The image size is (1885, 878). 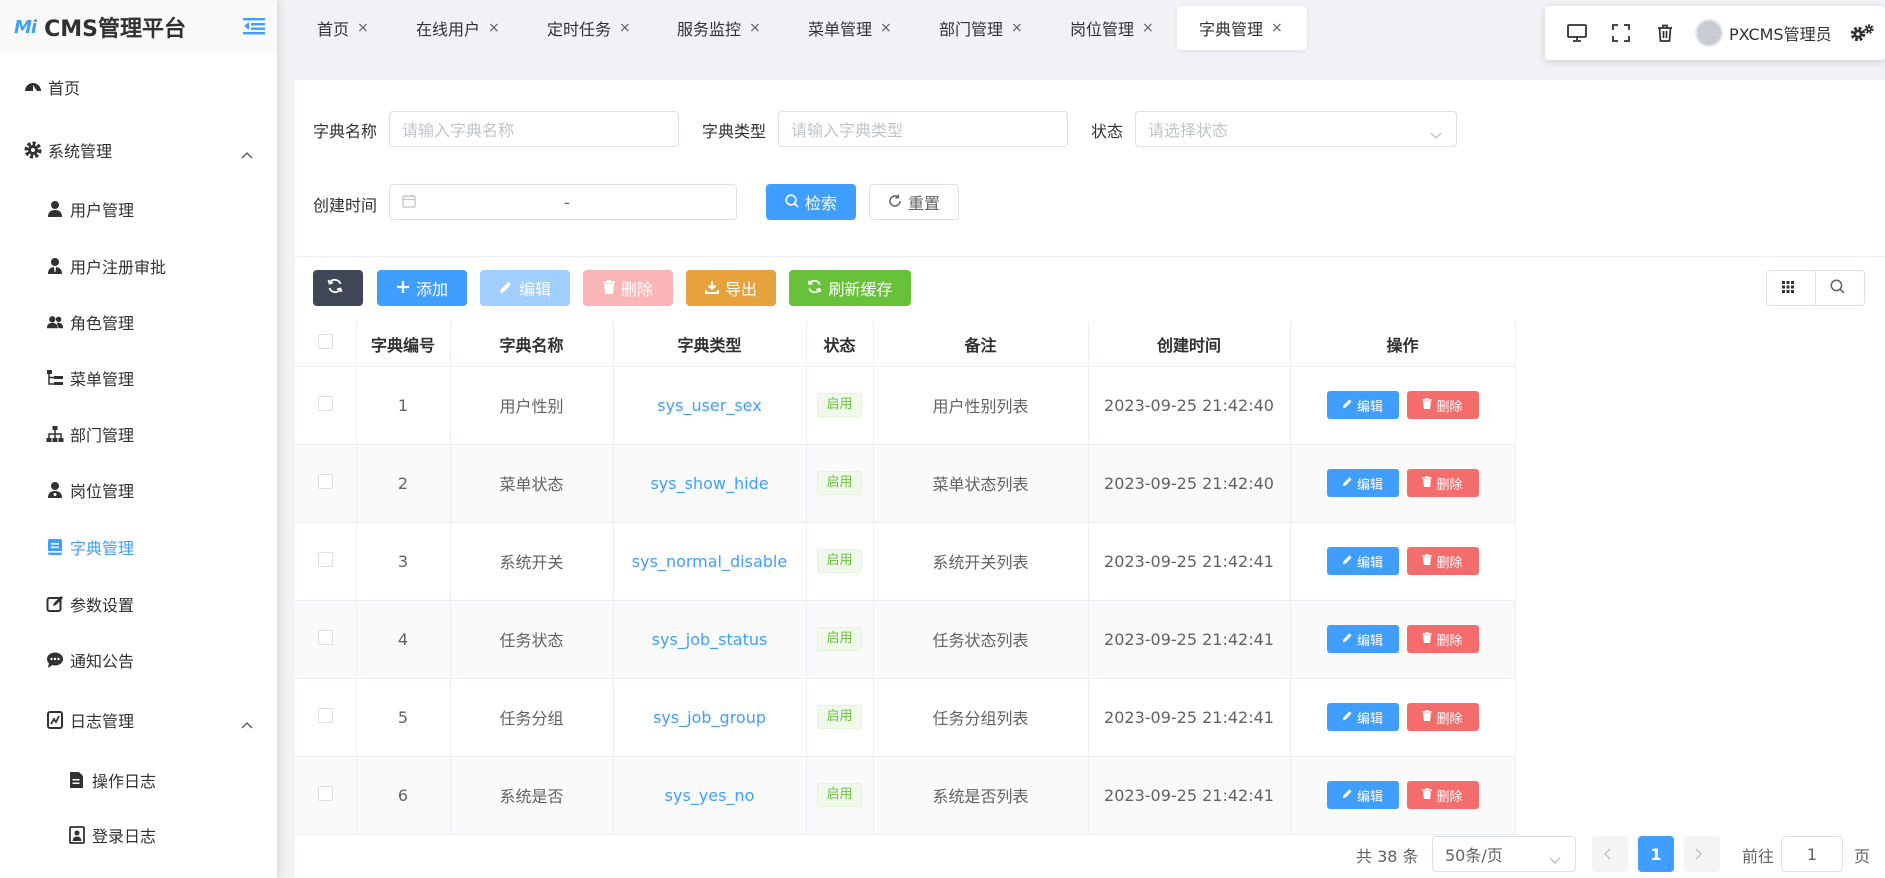 What do you see at coordinates (1702, 854) in the screenshot?
I see `next-page-button` at bounding box center [1702, 854].